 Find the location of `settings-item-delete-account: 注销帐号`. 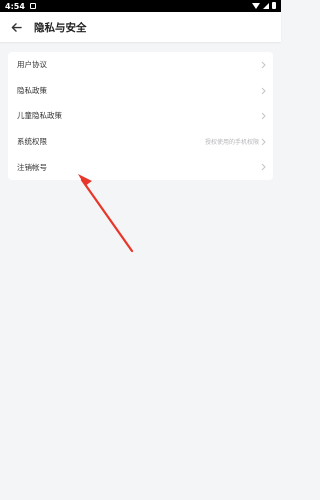

settings-item-delete-account: 注销帐号 is located at coordinates (140, 167).